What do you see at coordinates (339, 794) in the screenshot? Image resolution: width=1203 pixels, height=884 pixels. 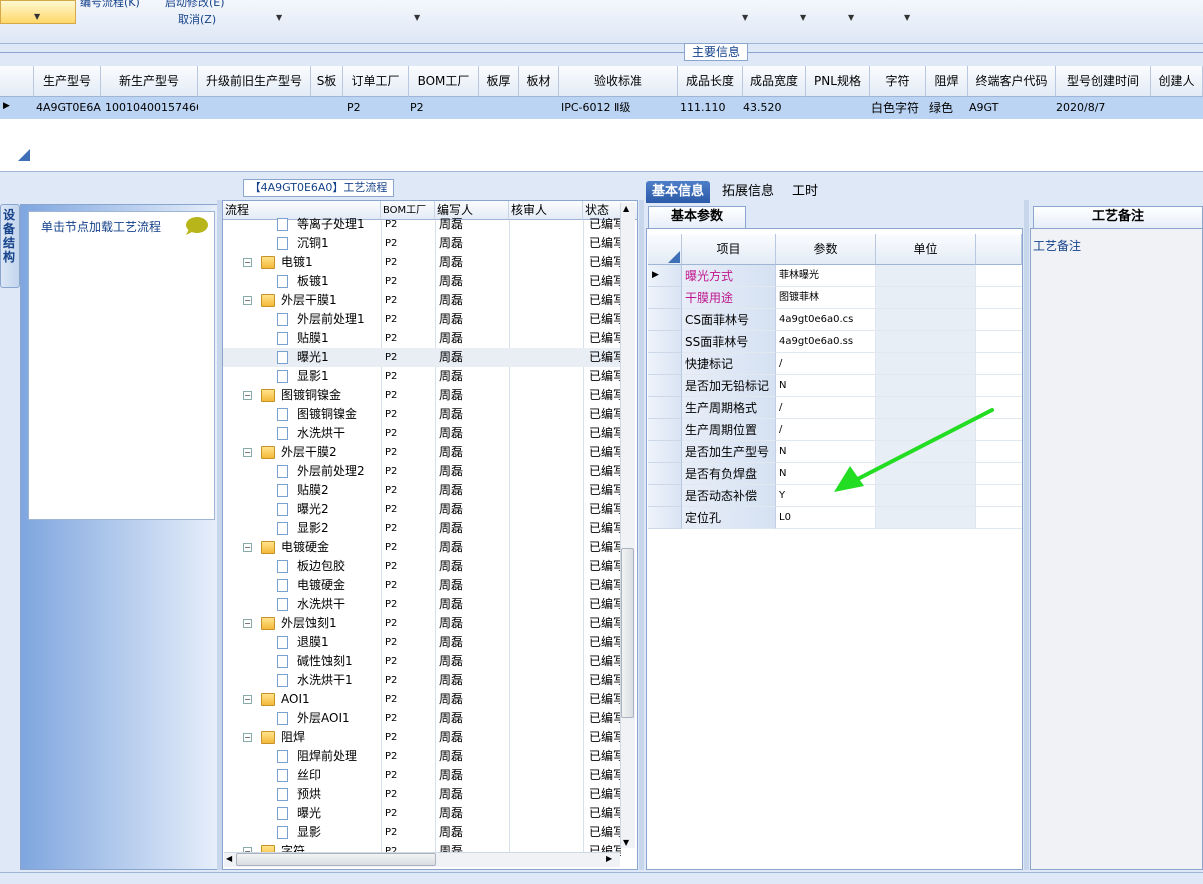 I see `tree-node-label: 预烘` at bounding box center [339, 794].